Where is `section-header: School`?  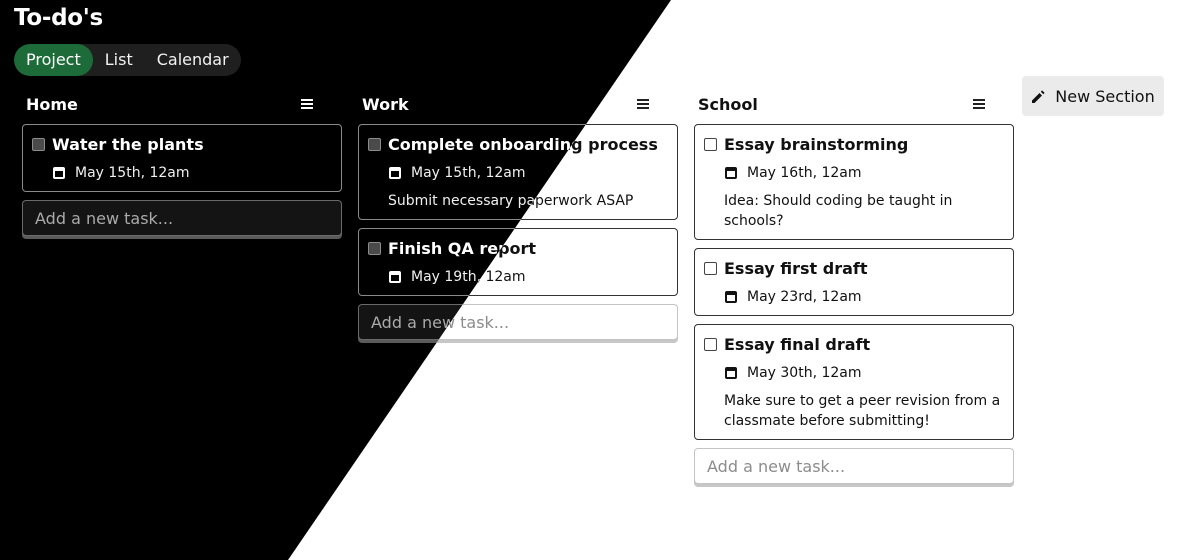 section-header: School is located at coordinates (854, 104).